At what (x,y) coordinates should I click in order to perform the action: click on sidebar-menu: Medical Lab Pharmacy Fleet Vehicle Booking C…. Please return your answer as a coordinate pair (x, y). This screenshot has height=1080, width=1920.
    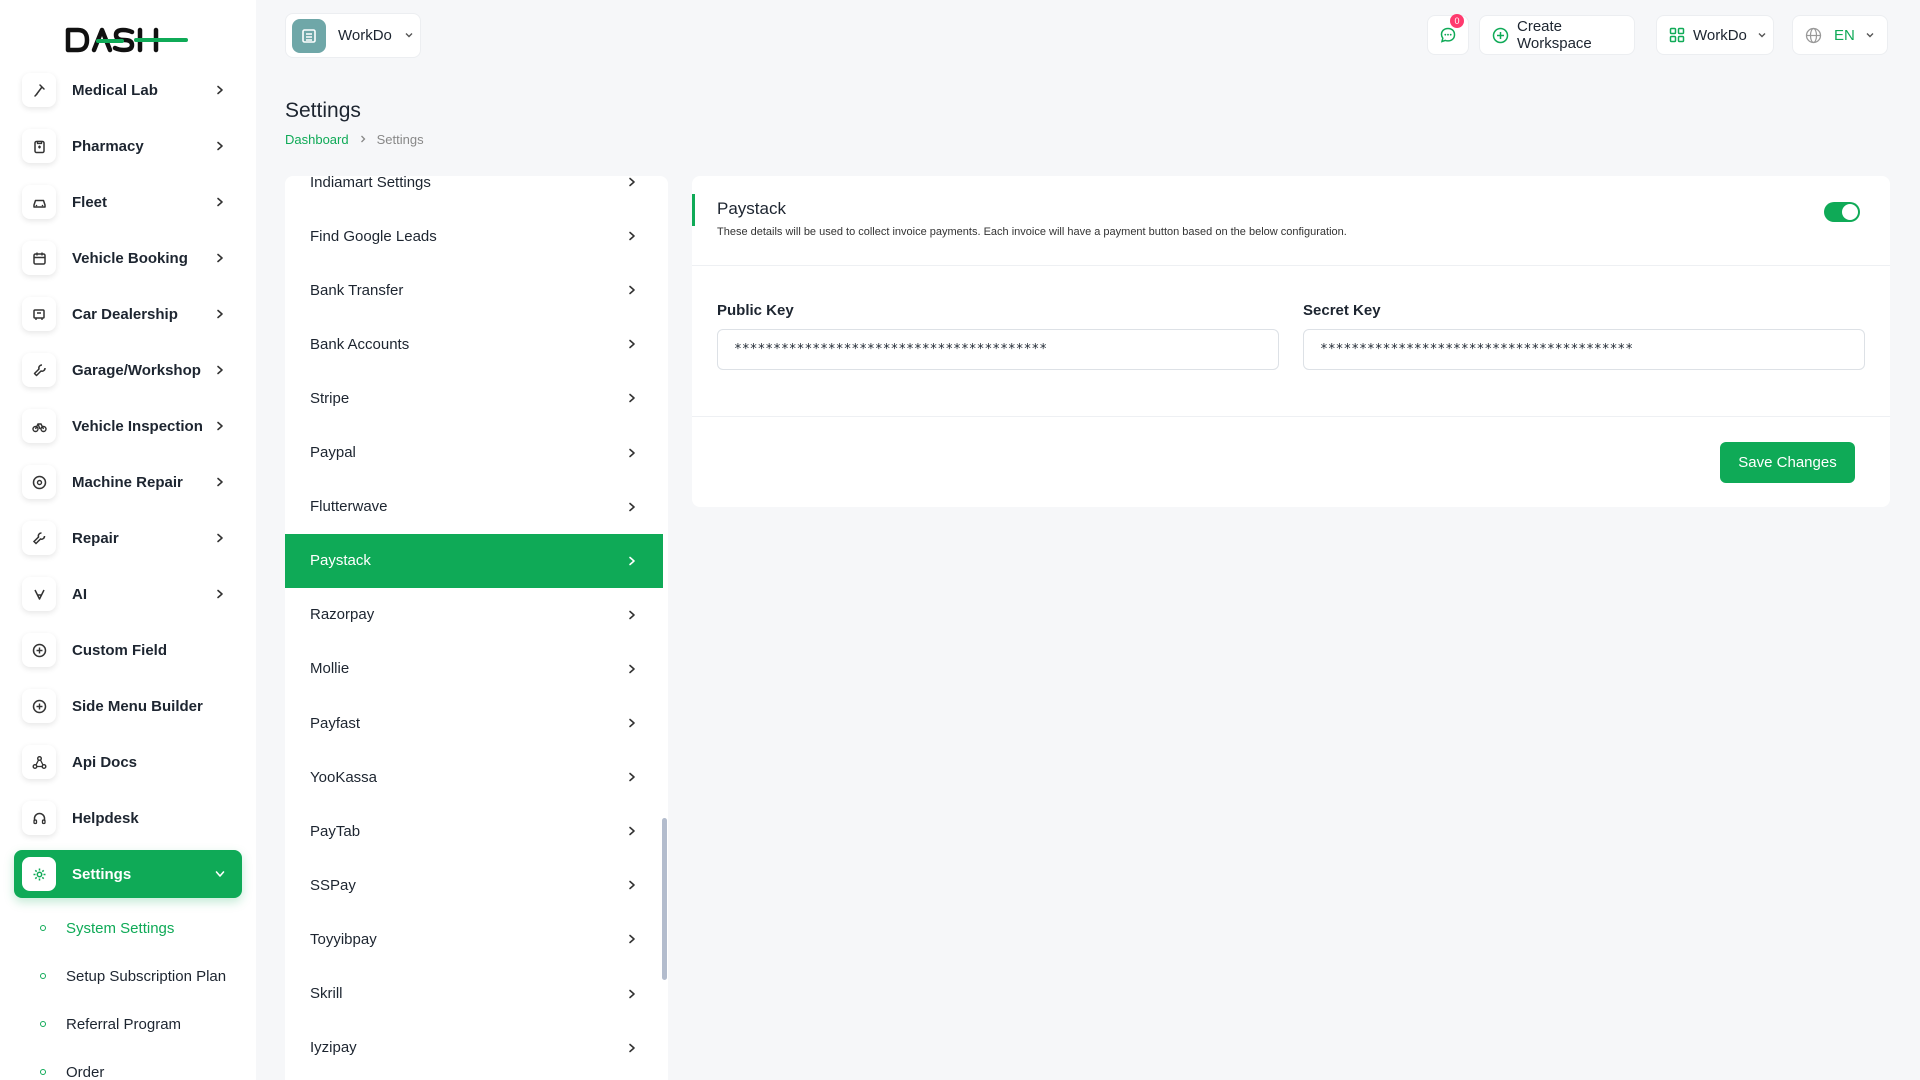
    Looking at the image, I should click on (128, 486).